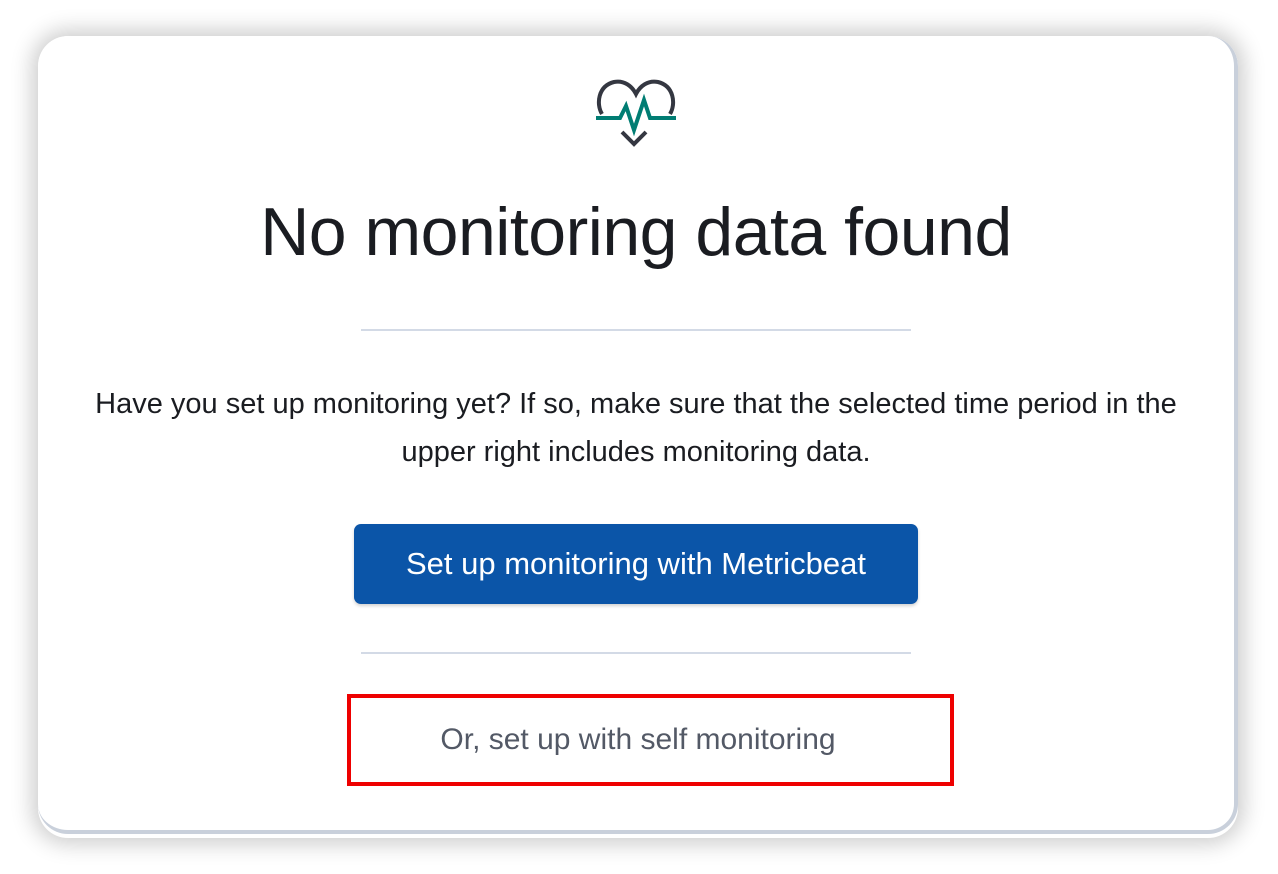 The image size is (1278, 874). Describe the element at coordinates (638, 740) in the screenshot. I see `self-monitoring-link: Or, set up with self monitoring` at that location.